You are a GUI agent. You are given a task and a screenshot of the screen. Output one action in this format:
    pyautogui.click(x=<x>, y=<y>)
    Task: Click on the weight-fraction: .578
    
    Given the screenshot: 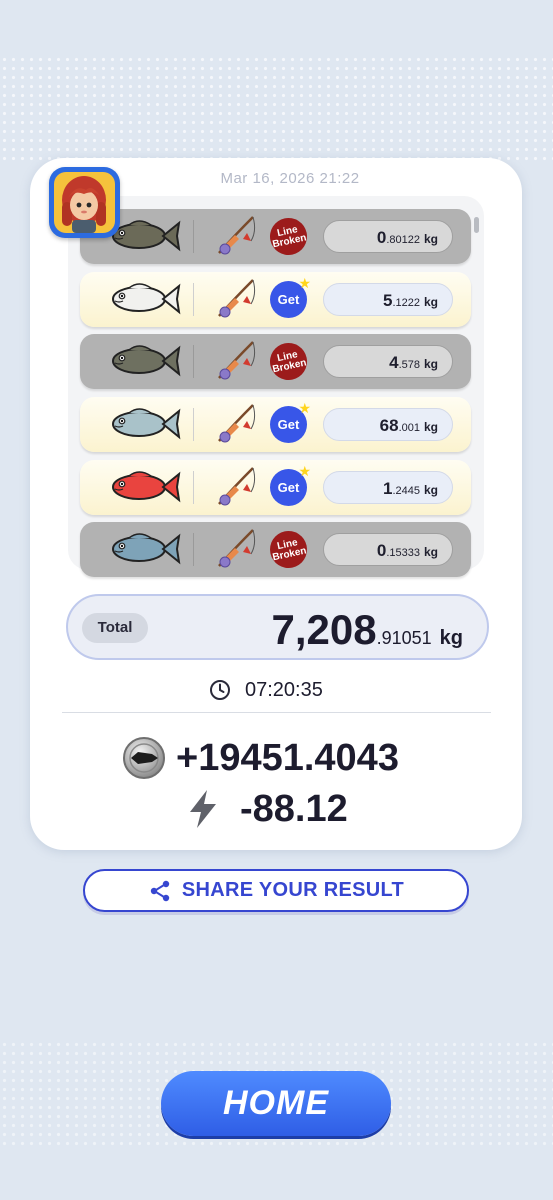 What is the action you would take?
    pyautogui.click(x=409, y=365)
    